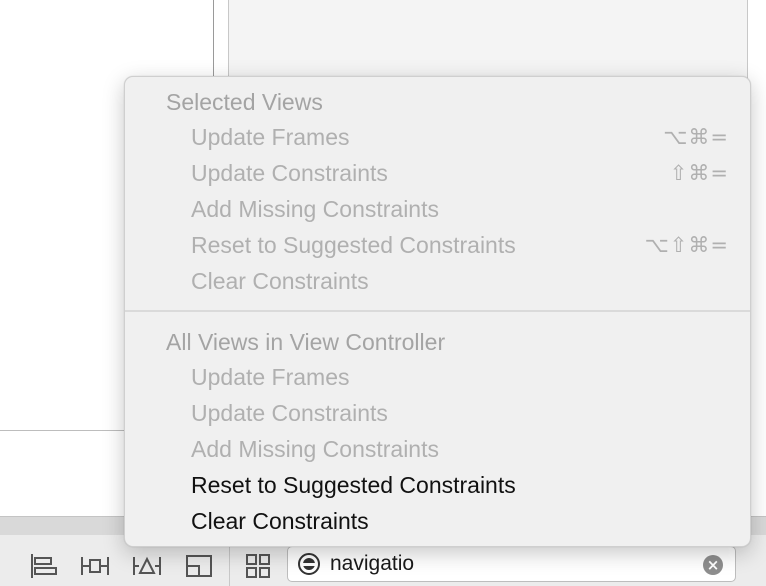  Describe the element at coordinates (460, 449) in the screenshot. I see `menu-item-add-missing-constraints-all: Add Missing Constraints` at that location.